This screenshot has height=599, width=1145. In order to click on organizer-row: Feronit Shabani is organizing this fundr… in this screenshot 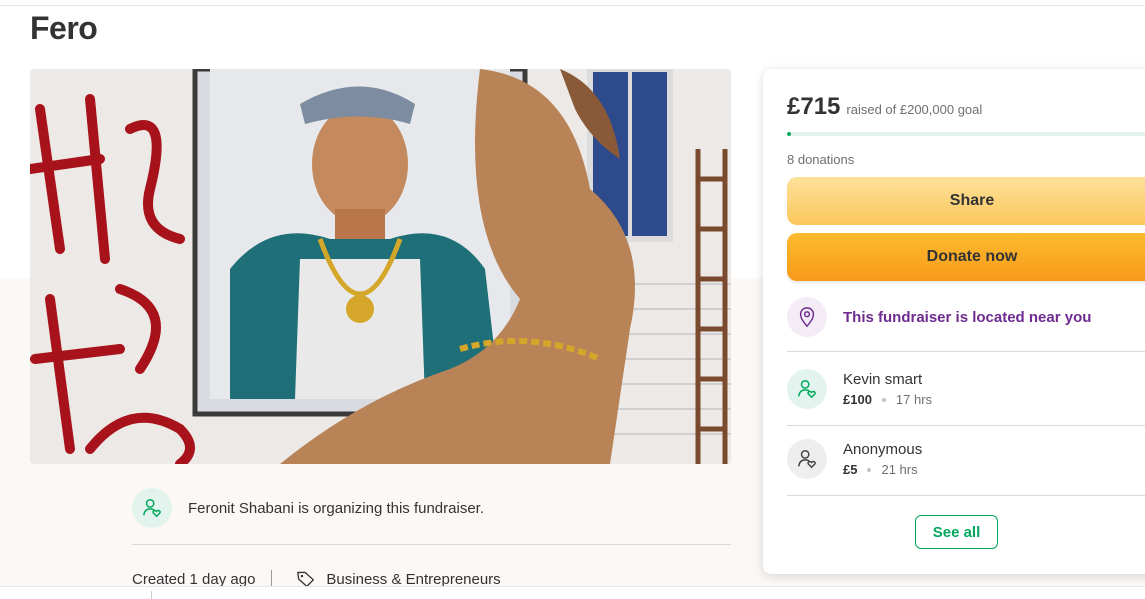, I will do `click(431, 508)`.